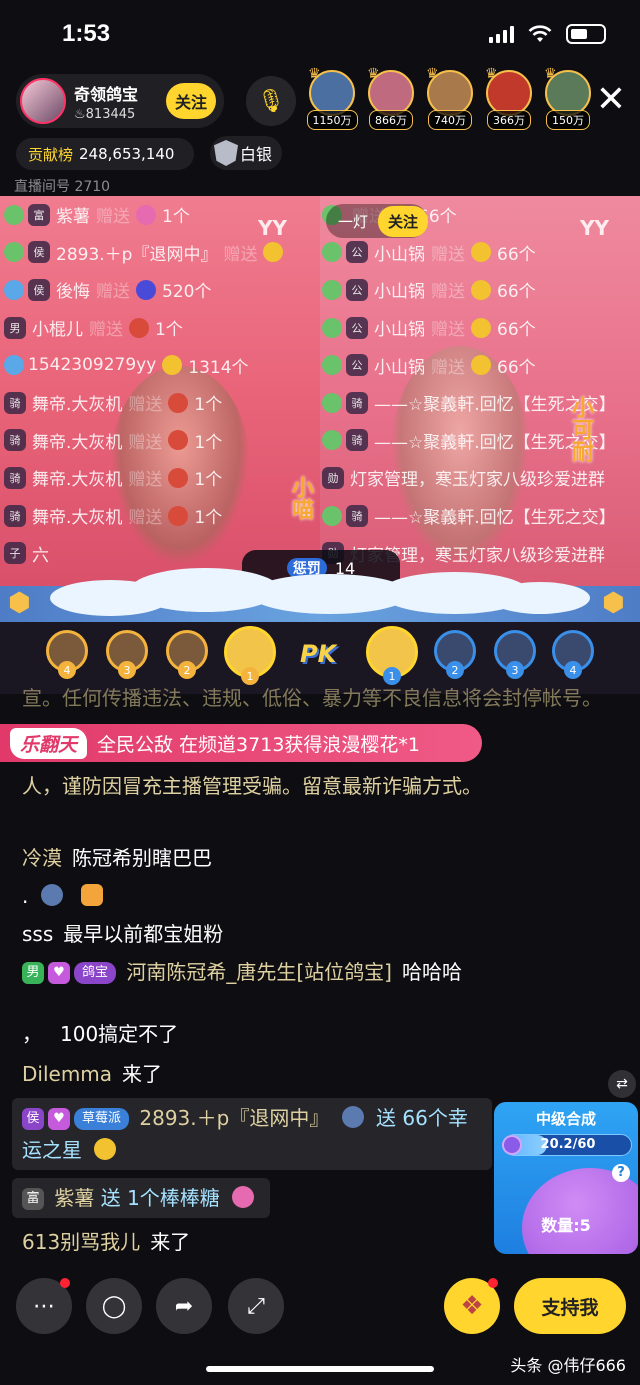 This screenshot has width=640, height=1385. I want to click on host-name: 奇领鸽宝, so click(106, 94).